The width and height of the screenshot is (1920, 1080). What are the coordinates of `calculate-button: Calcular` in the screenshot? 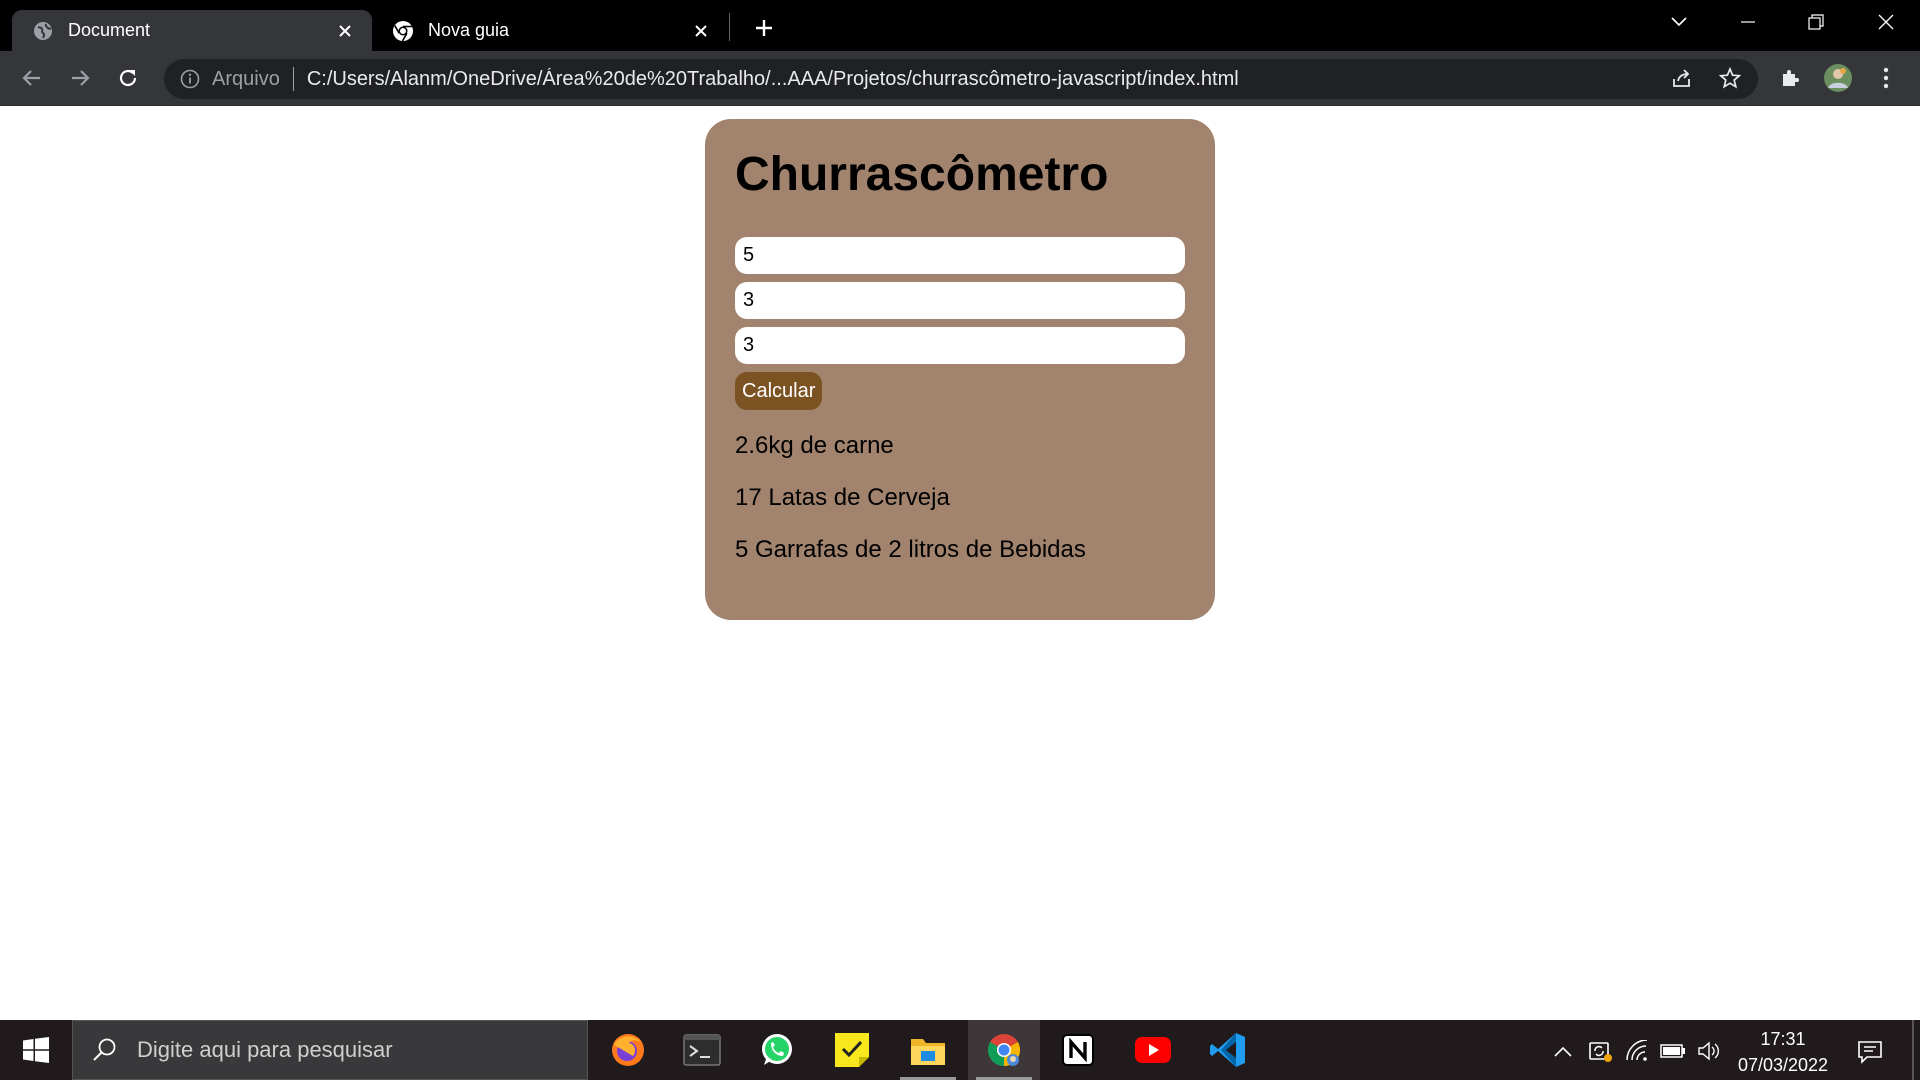 It's located at (779, 391).